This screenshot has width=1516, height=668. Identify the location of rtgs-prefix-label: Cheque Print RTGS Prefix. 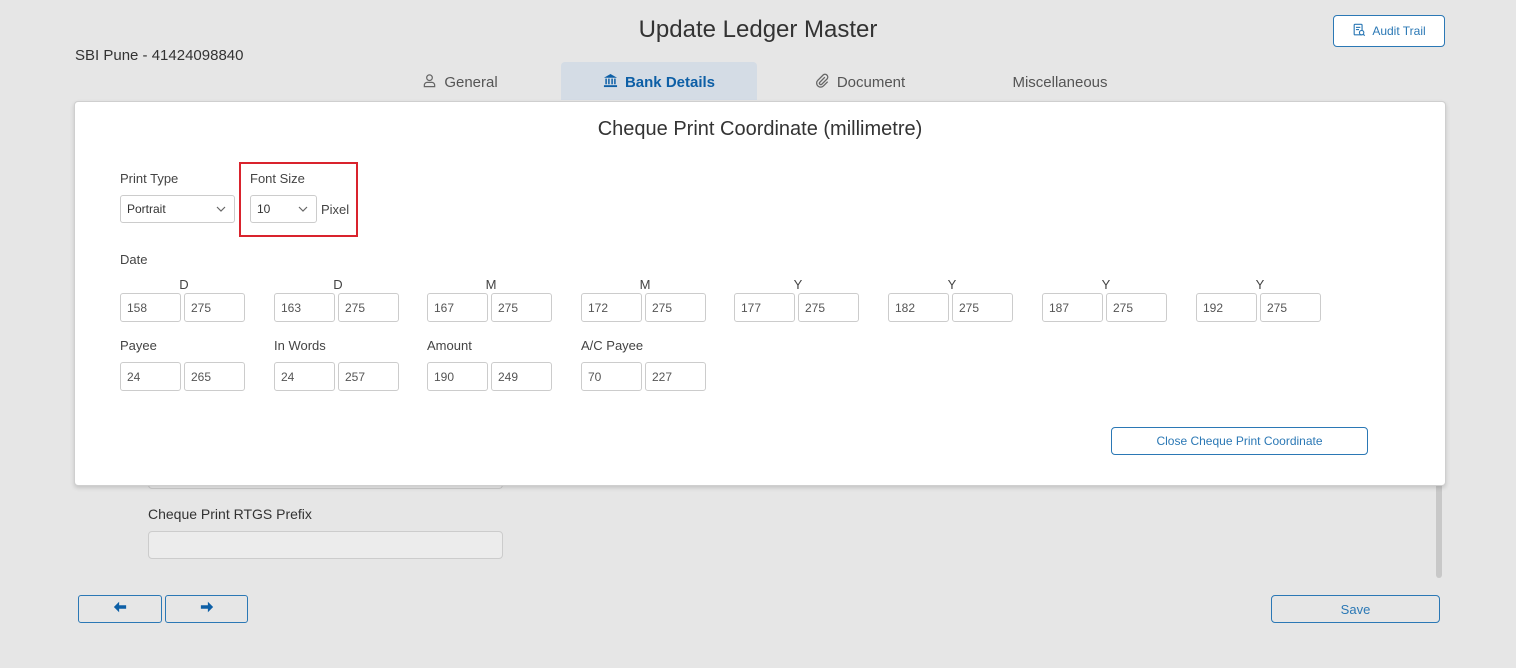
(230, 514).